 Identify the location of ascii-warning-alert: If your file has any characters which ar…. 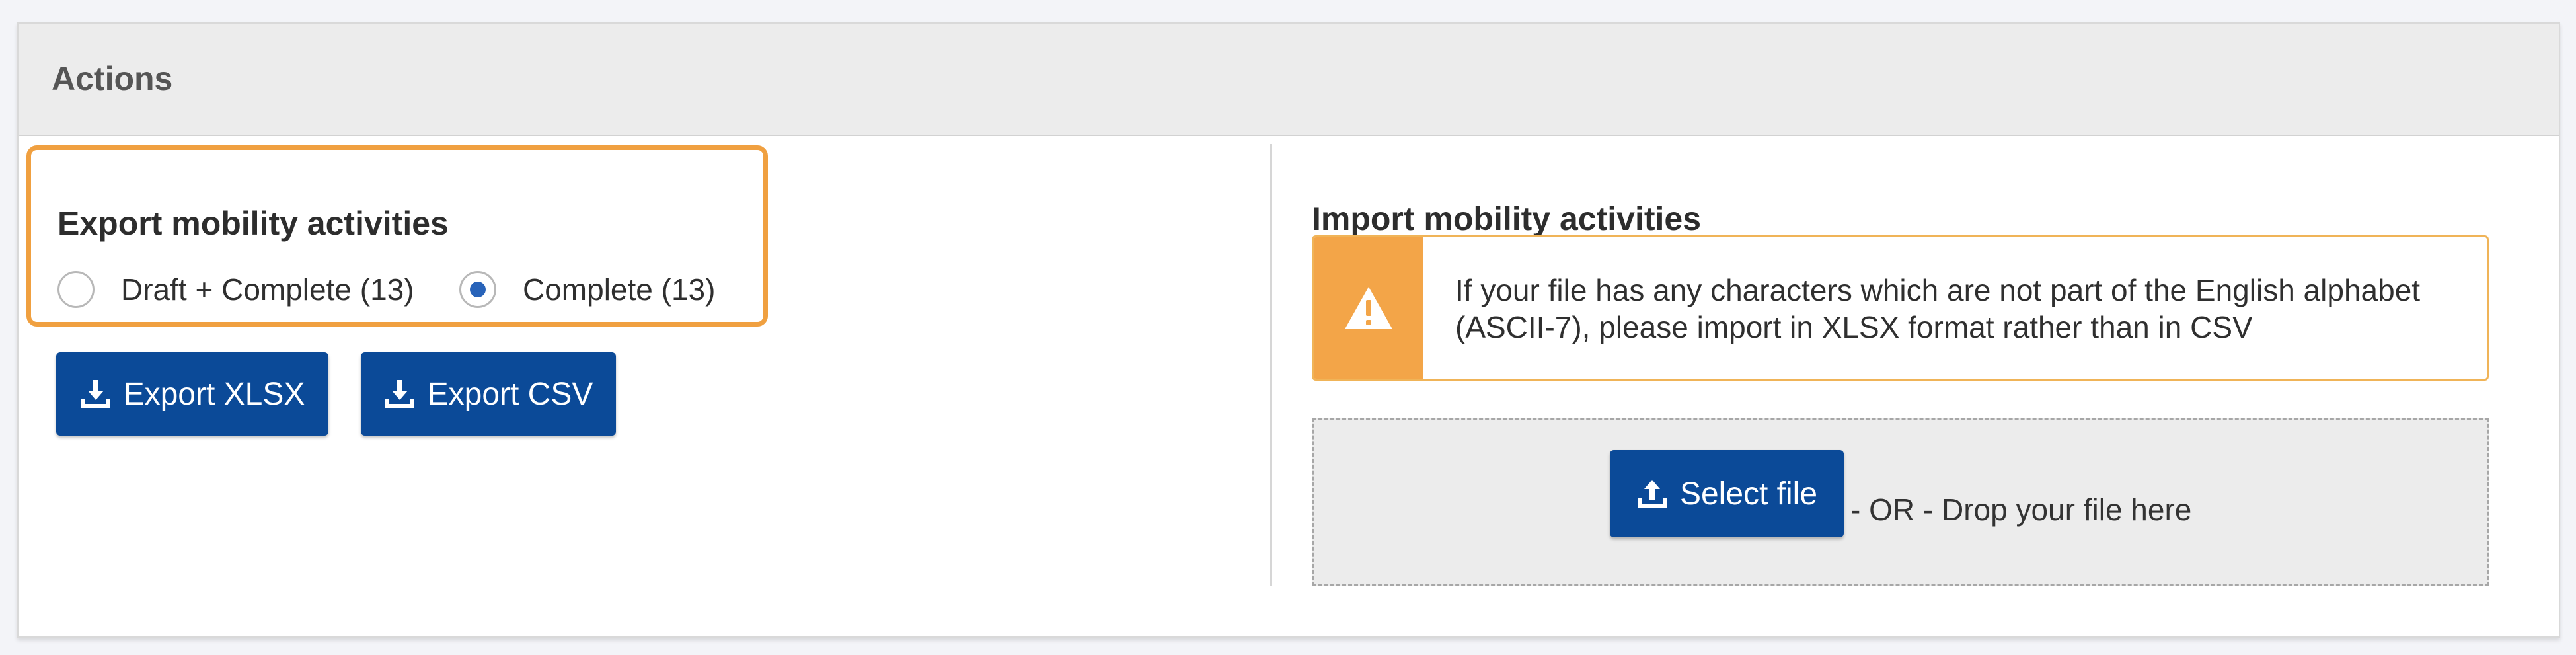
(1901, 308).